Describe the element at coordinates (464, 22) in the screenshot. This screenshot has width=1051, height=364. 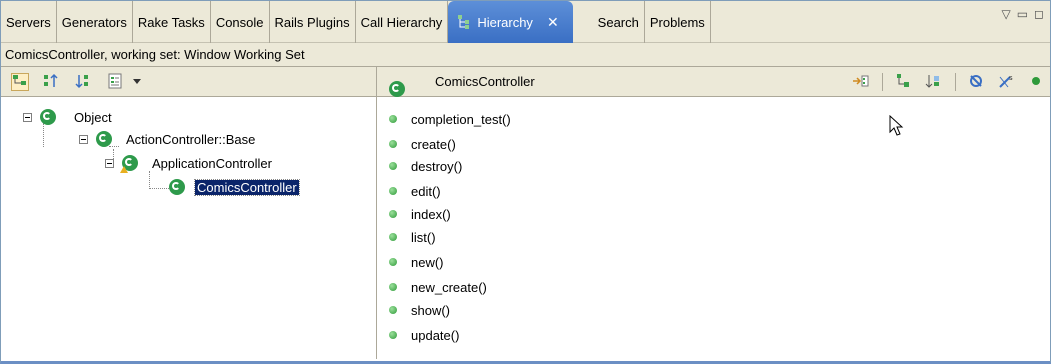
I see `hierarchy-icon` at that location.